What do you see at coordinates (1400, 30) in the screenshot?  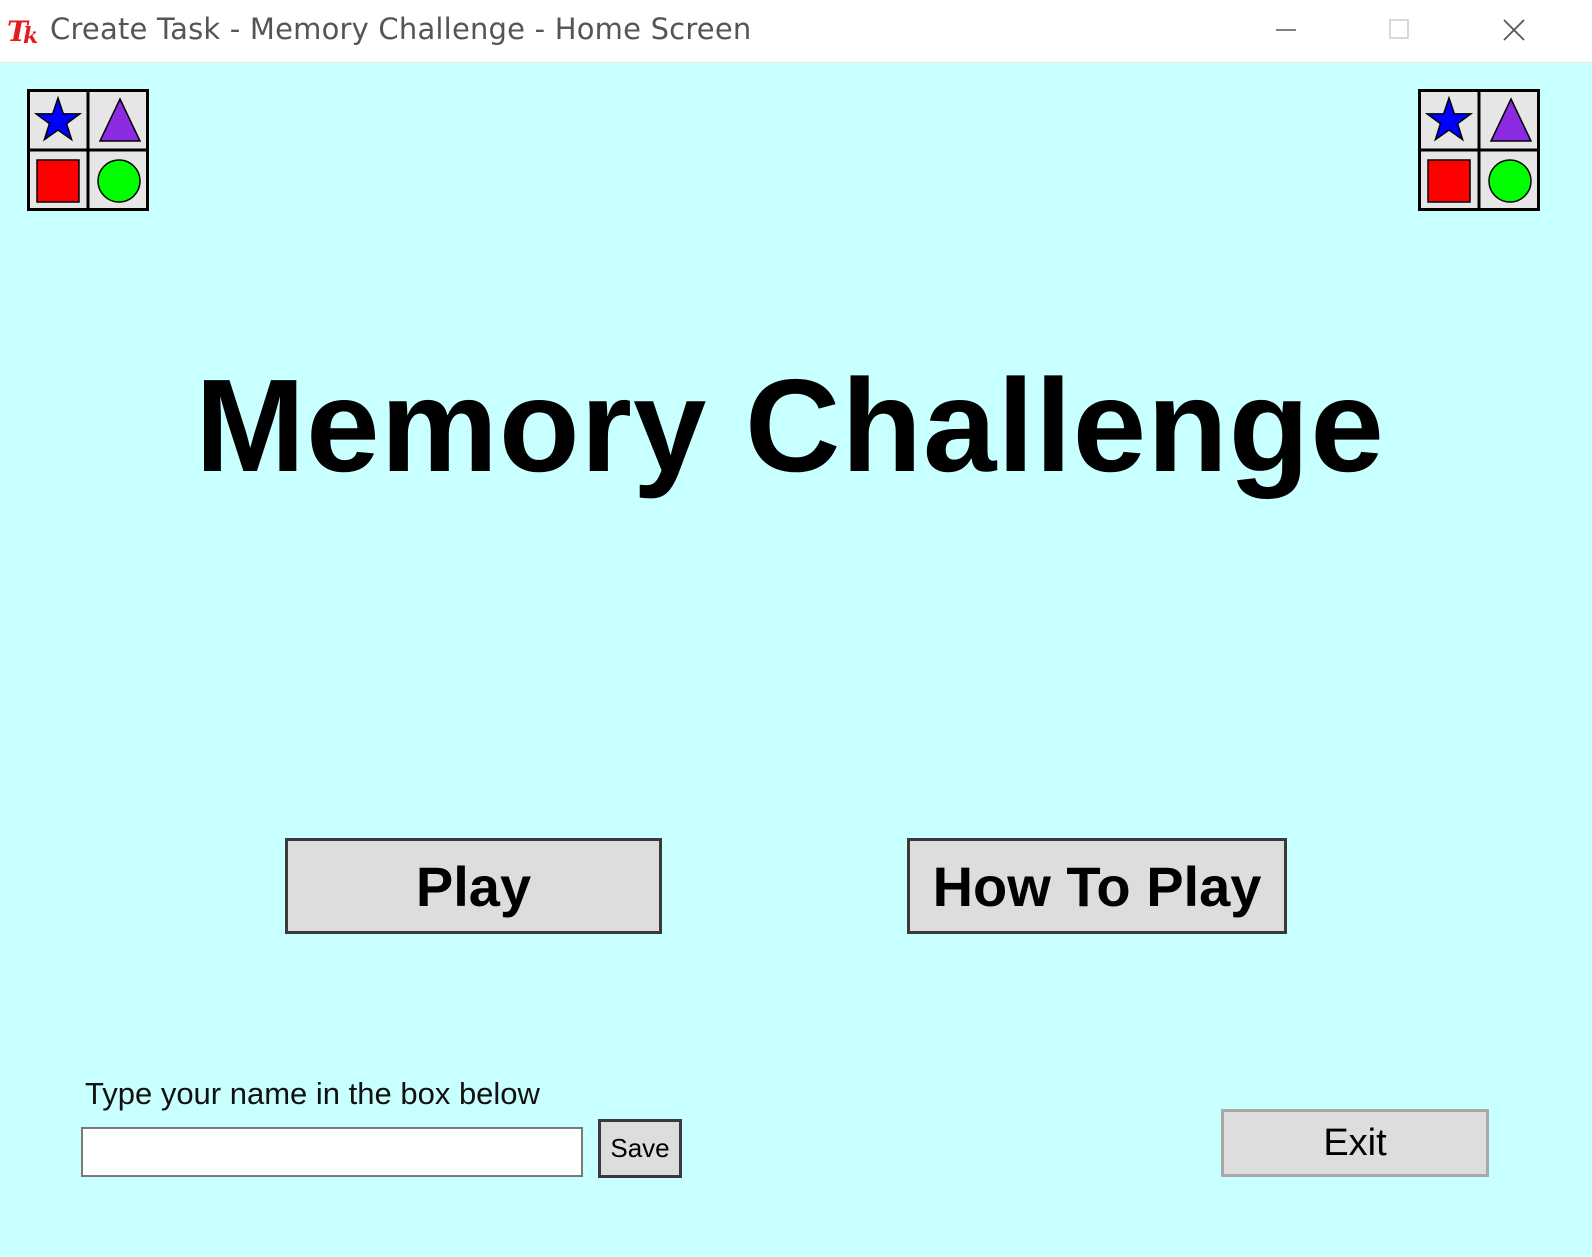 I see `maximize-icon` at bounding box center [1400, 30].